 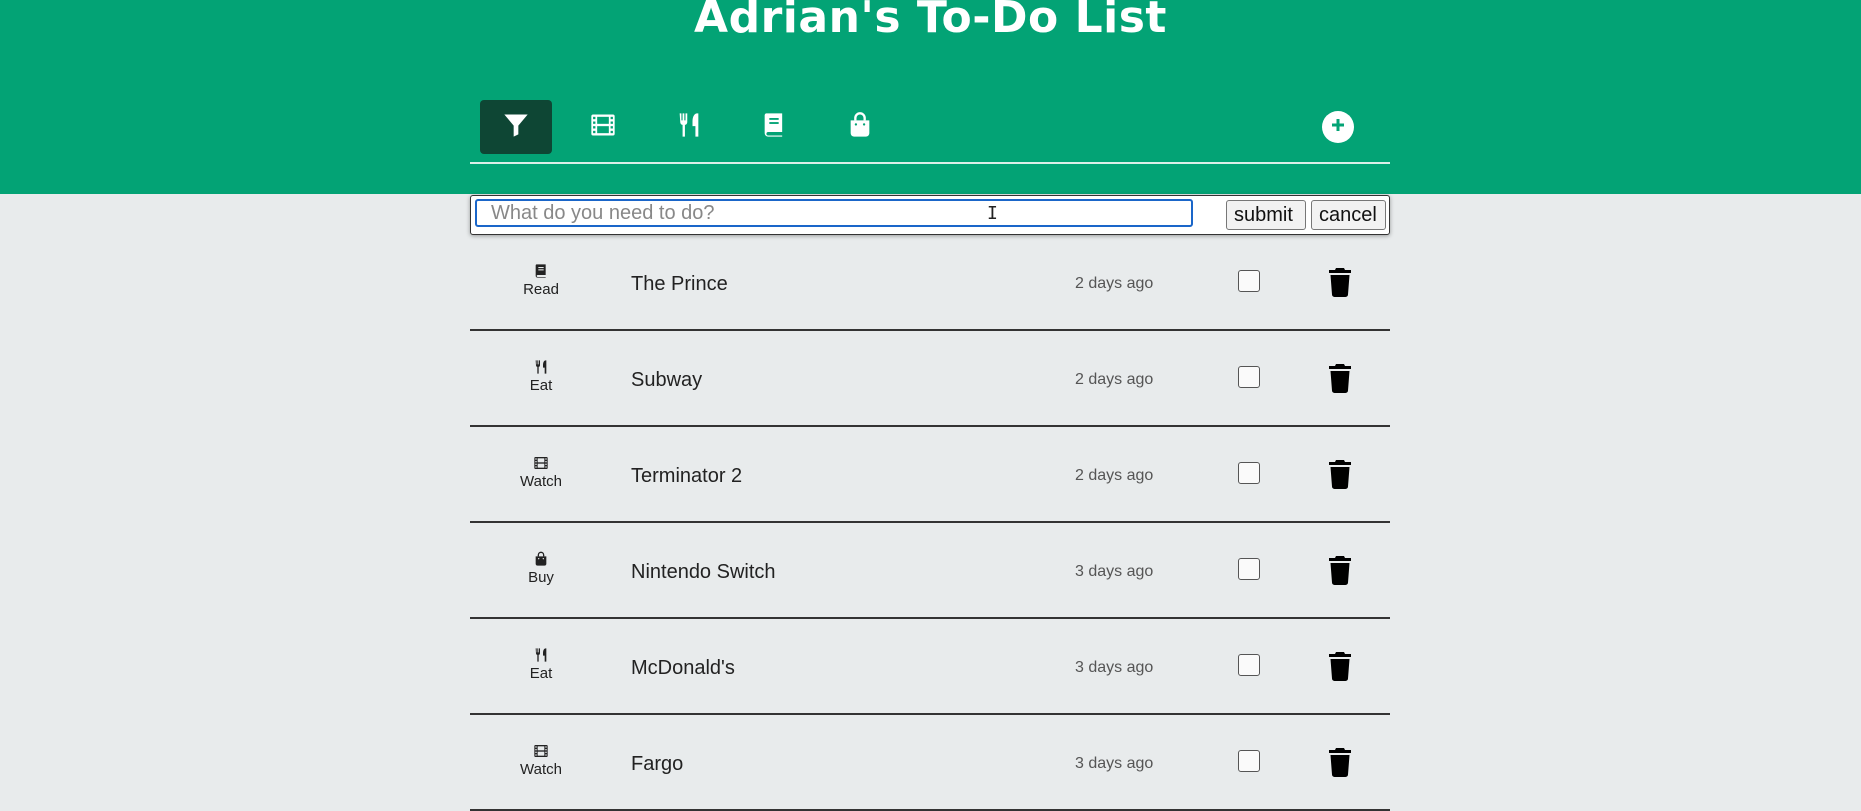 I want to click on task-row: Eat Subway 2 days ago, so click(x=930, y=379).